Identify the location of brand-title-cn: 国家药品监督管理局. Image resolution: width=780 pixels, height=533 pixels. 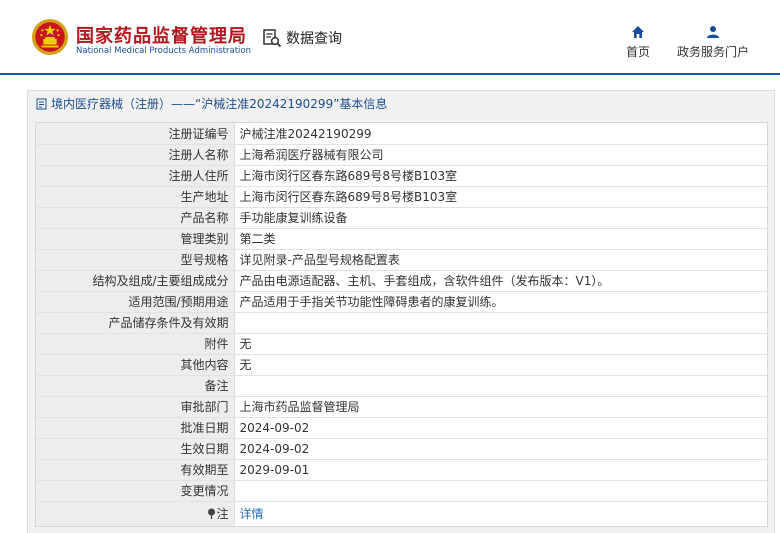
(161, 36).